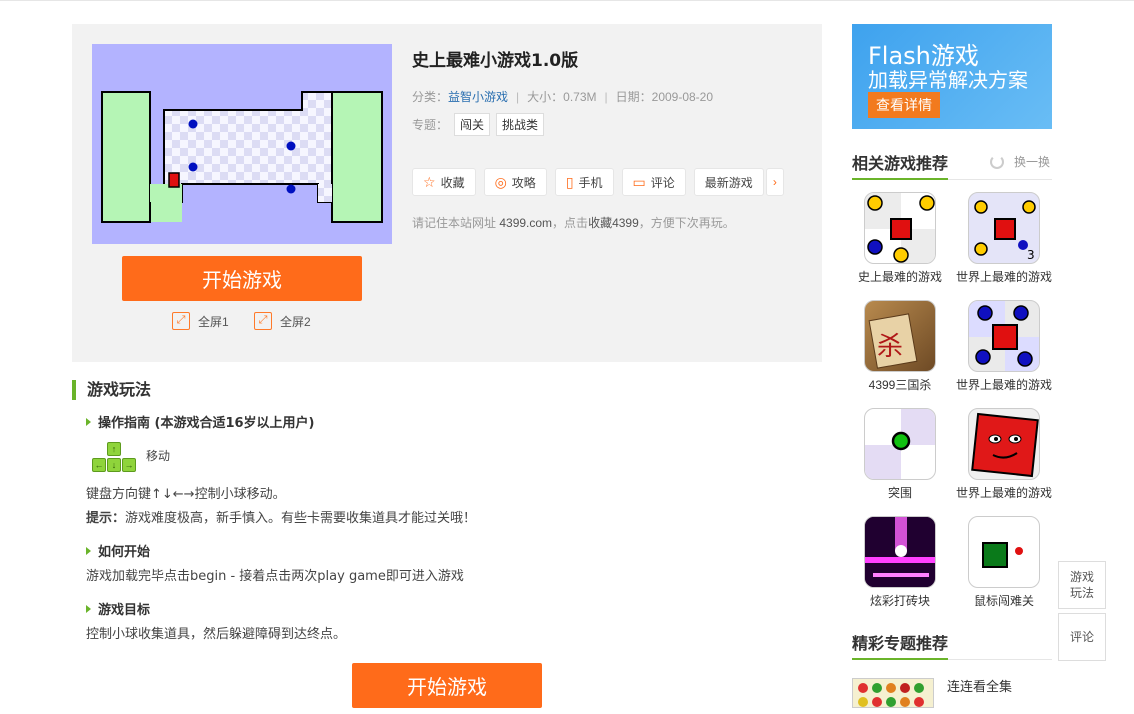 The image size is (1134, 714). What do you see at coordinates (979, 685) in the screenshot?
I see `topic-name: 连连看全集` at bounding box center [979, 685].